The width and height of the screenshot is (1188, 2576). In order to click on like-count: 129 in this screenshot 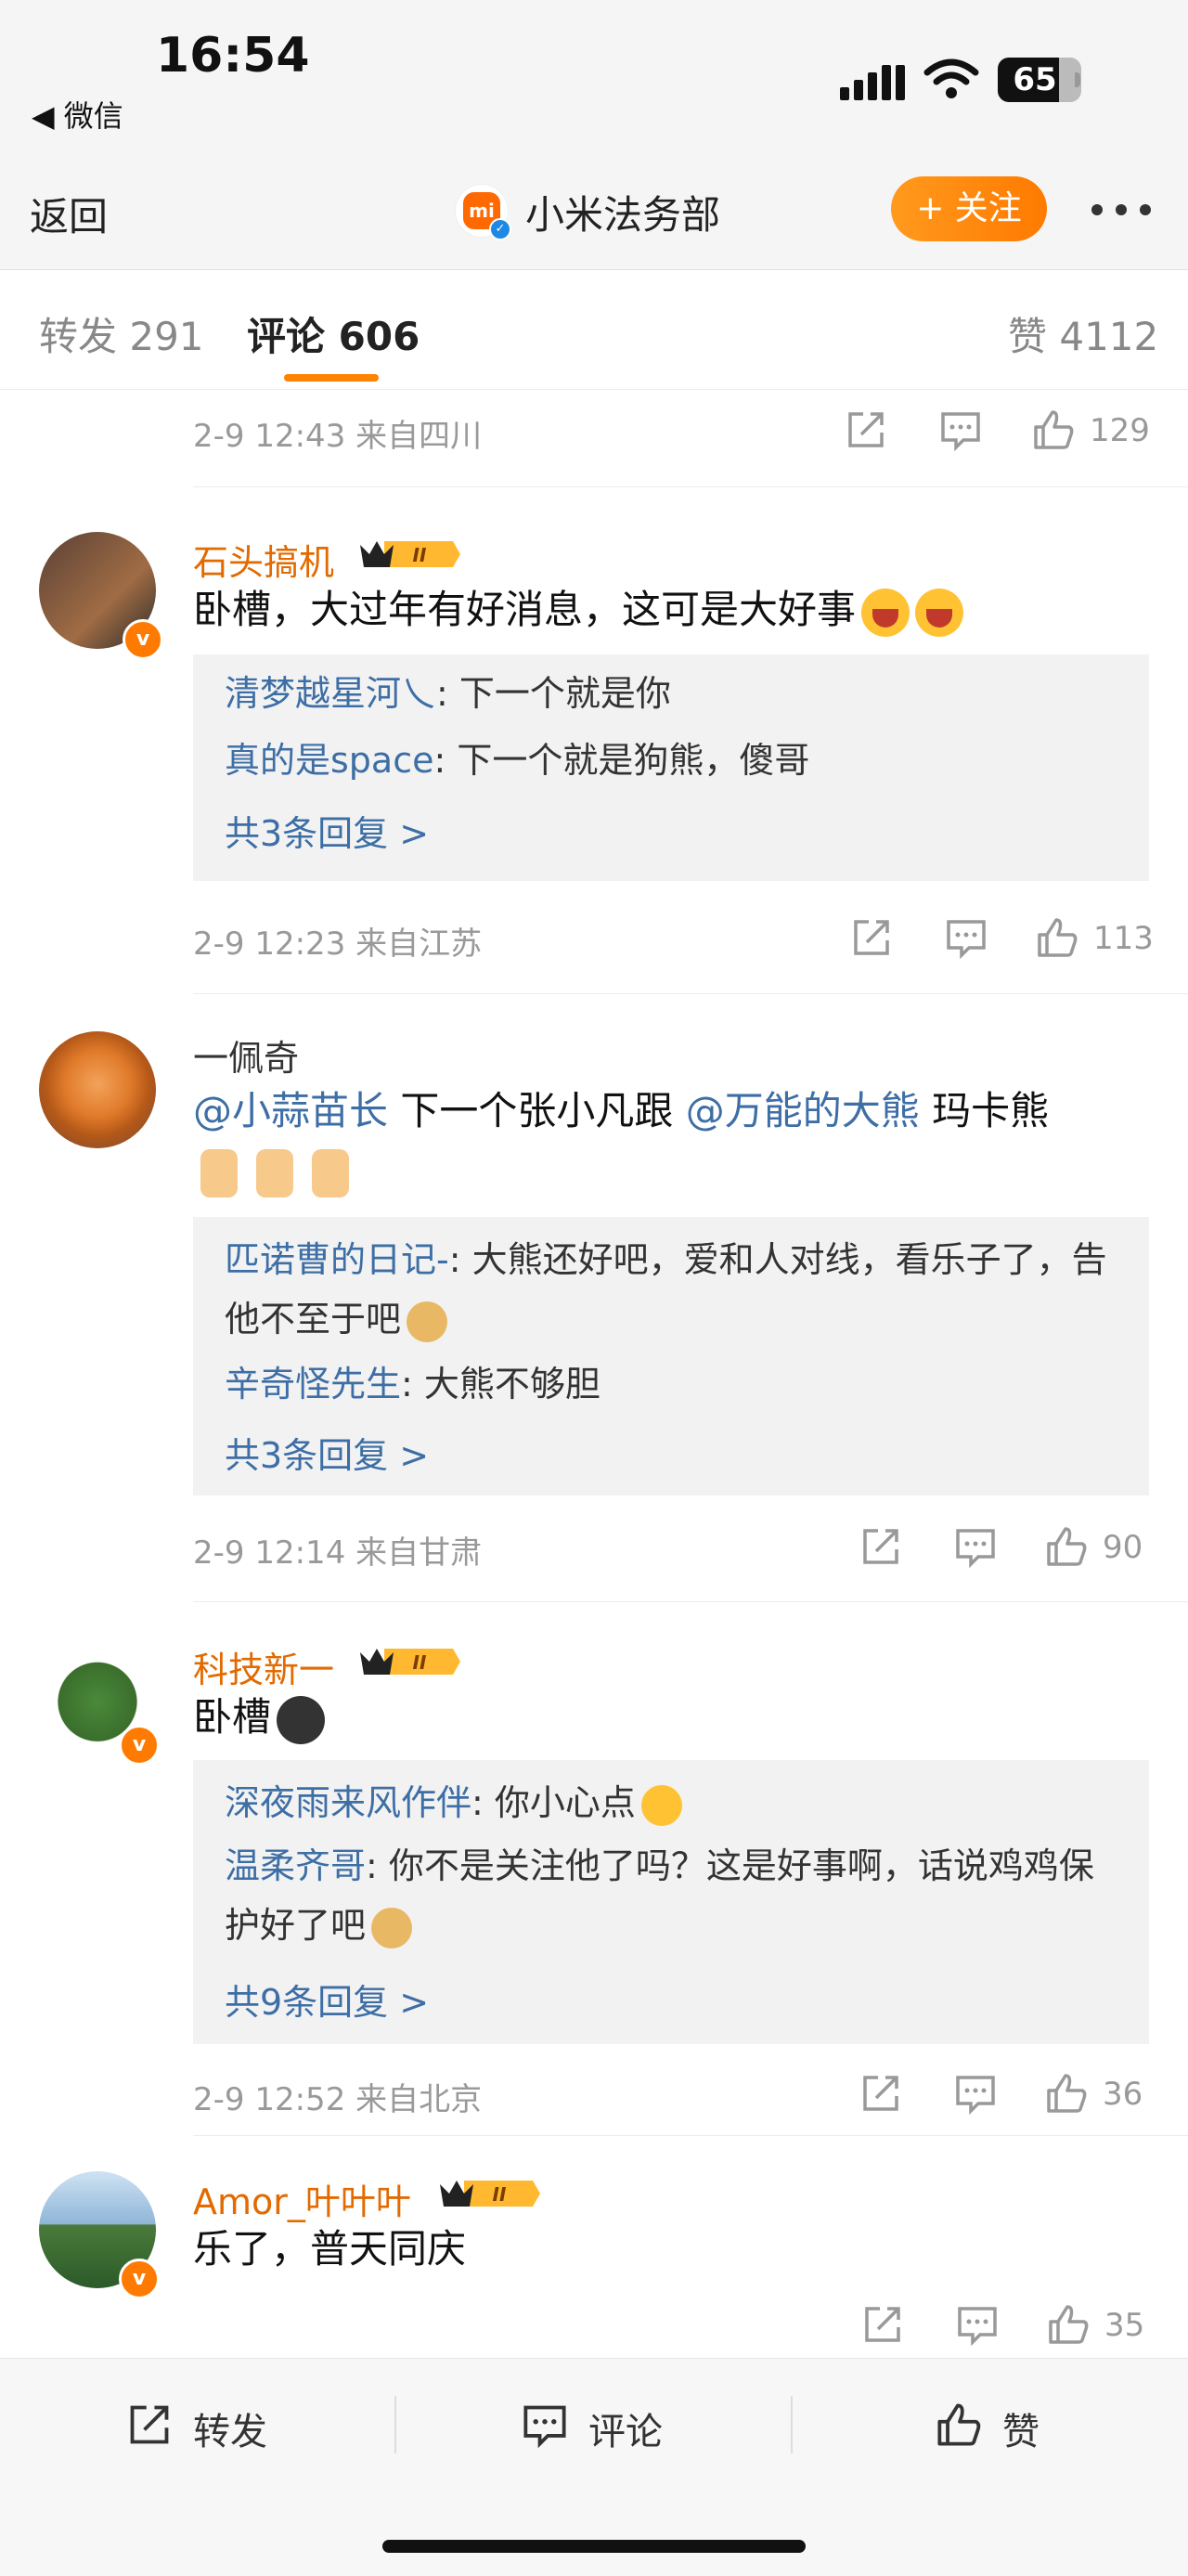, I will do `click(1120, 430)`.